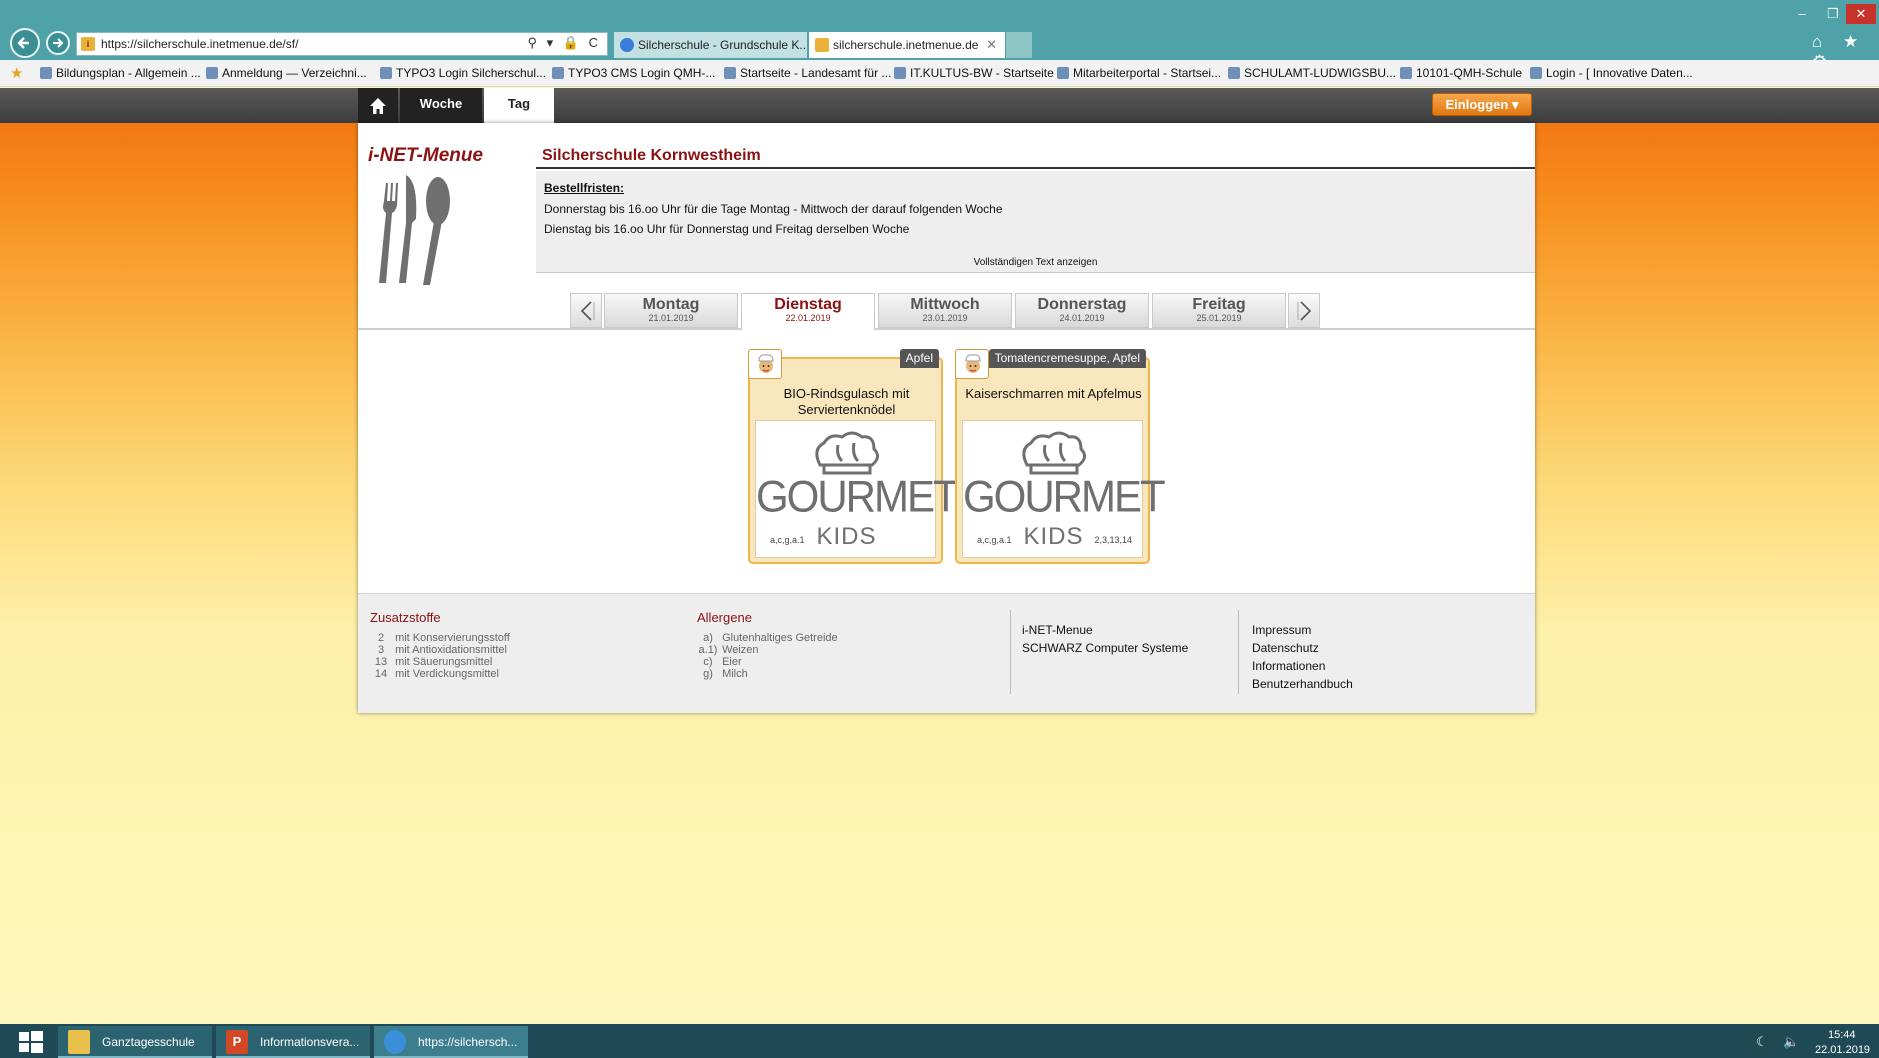 This screenshot has width=1879, height=1058. Describe the element at coordinates (627, 45) in the screenshot. I see `ie-page-icon` at that location.